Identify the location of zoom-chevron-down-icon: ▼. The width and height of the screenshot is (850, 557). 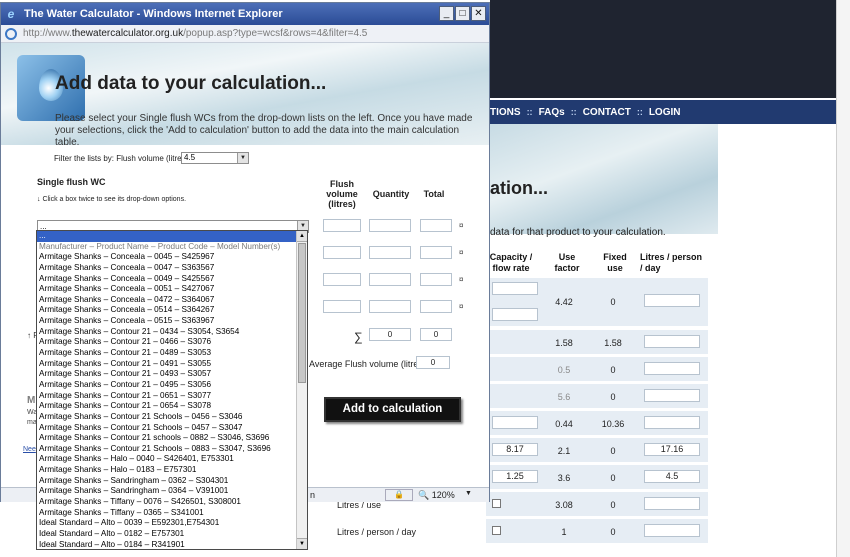
(468, 493).